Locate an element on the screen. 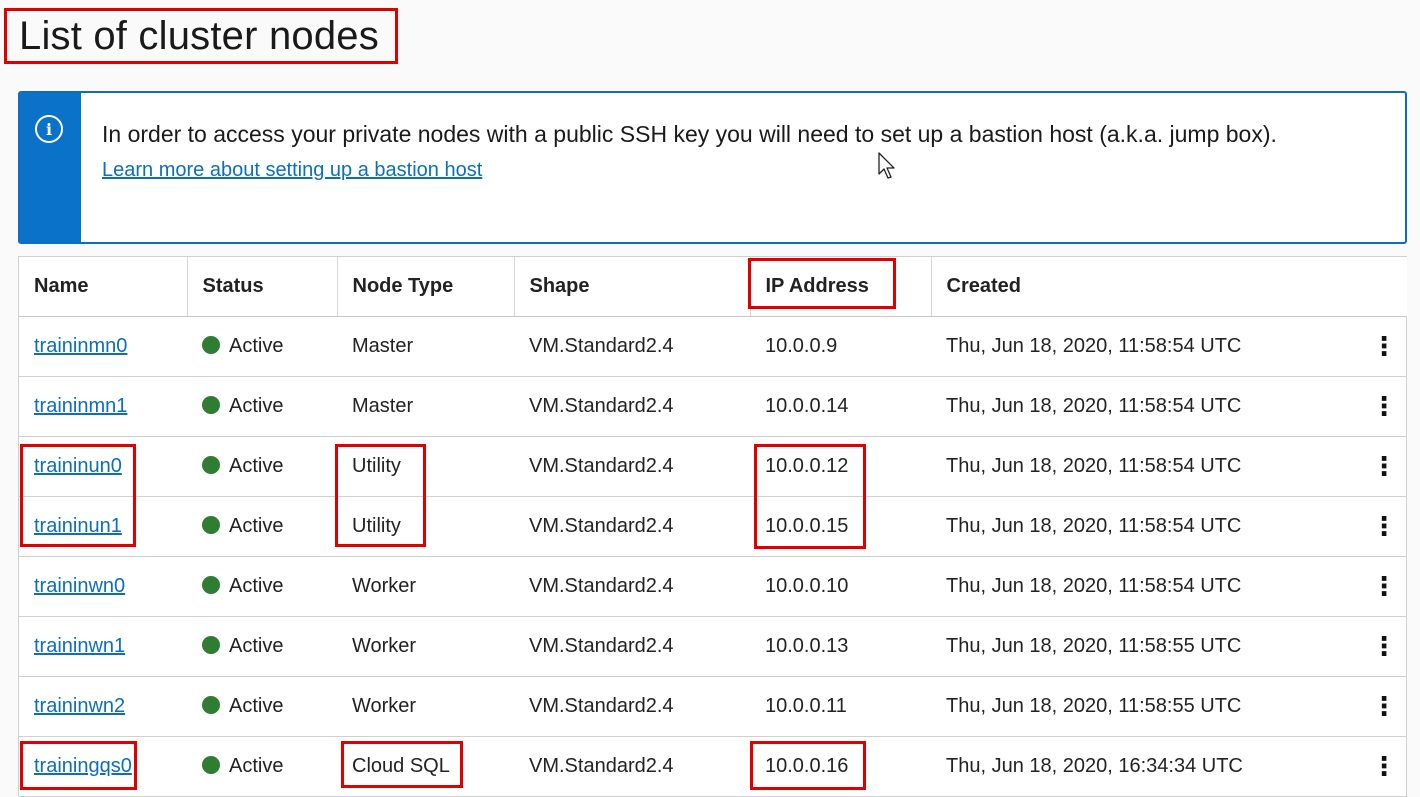 Image resolution: width=1420 pixels, height=797 pixels. node-name-link: trainingqs0 is located at coordinates (83, 766).